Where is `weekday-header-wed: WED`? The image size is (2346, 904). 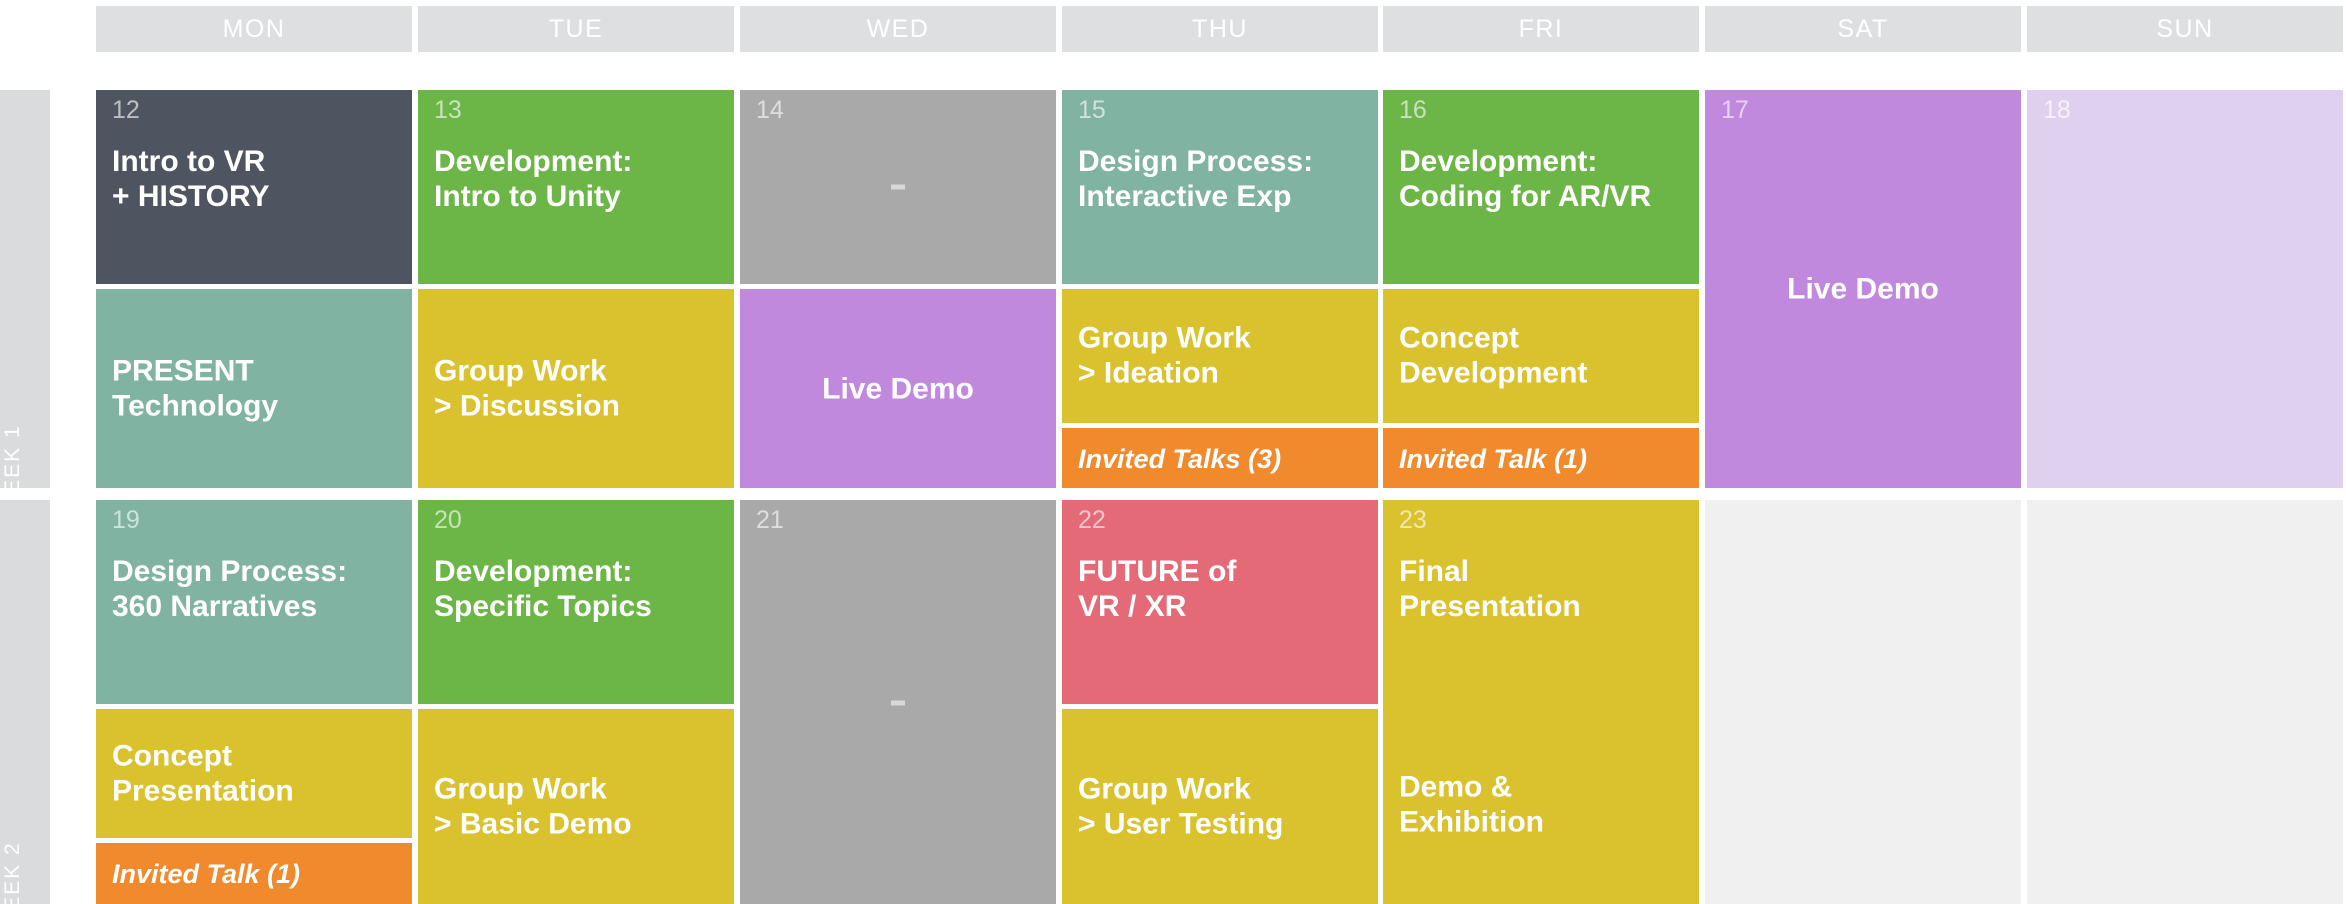
weekday-header-wed: WED is located at coordinates (898, 29).